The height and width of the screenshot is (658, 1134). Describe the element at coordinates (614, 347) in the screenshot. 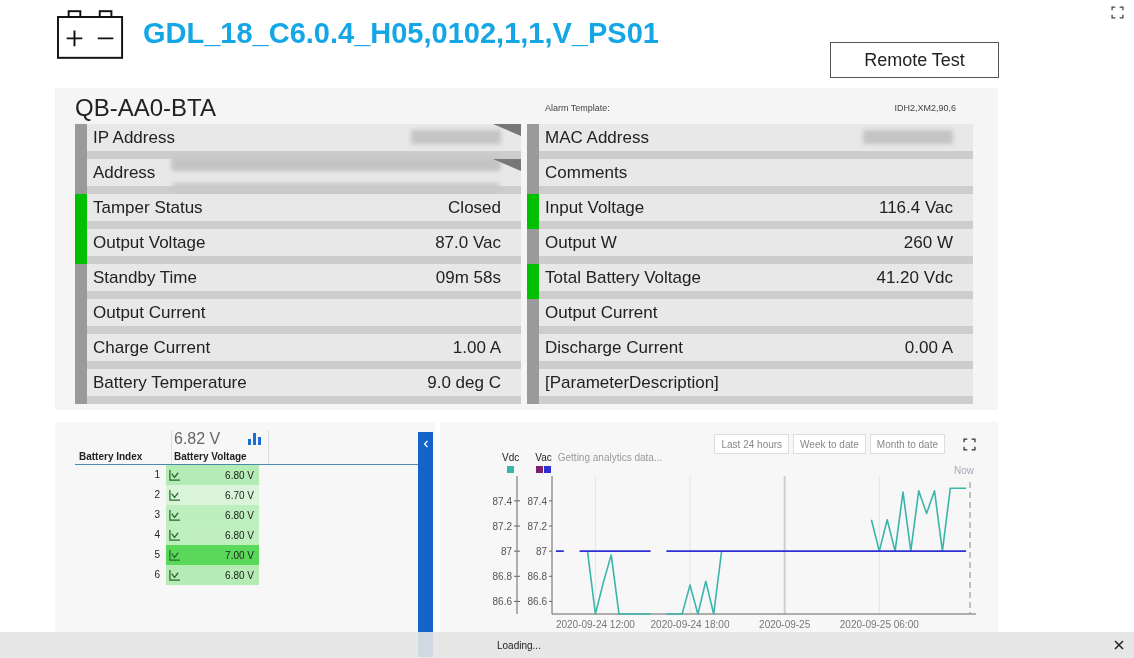

I see `parameter-label: Discharge Current` at that location.